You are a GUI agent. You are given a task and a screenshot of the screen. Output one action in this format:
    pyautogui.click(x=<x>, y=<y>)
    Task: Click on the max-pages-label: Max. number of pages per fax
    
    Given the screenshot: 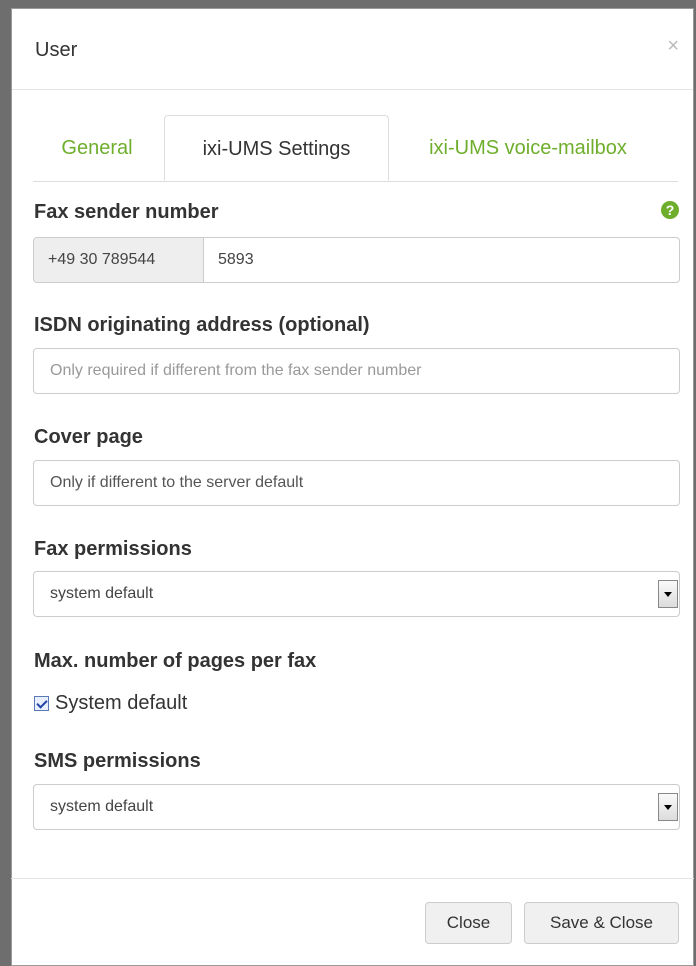 What is the action you would take?
    pyautogui.click(x=175, y=661)
    